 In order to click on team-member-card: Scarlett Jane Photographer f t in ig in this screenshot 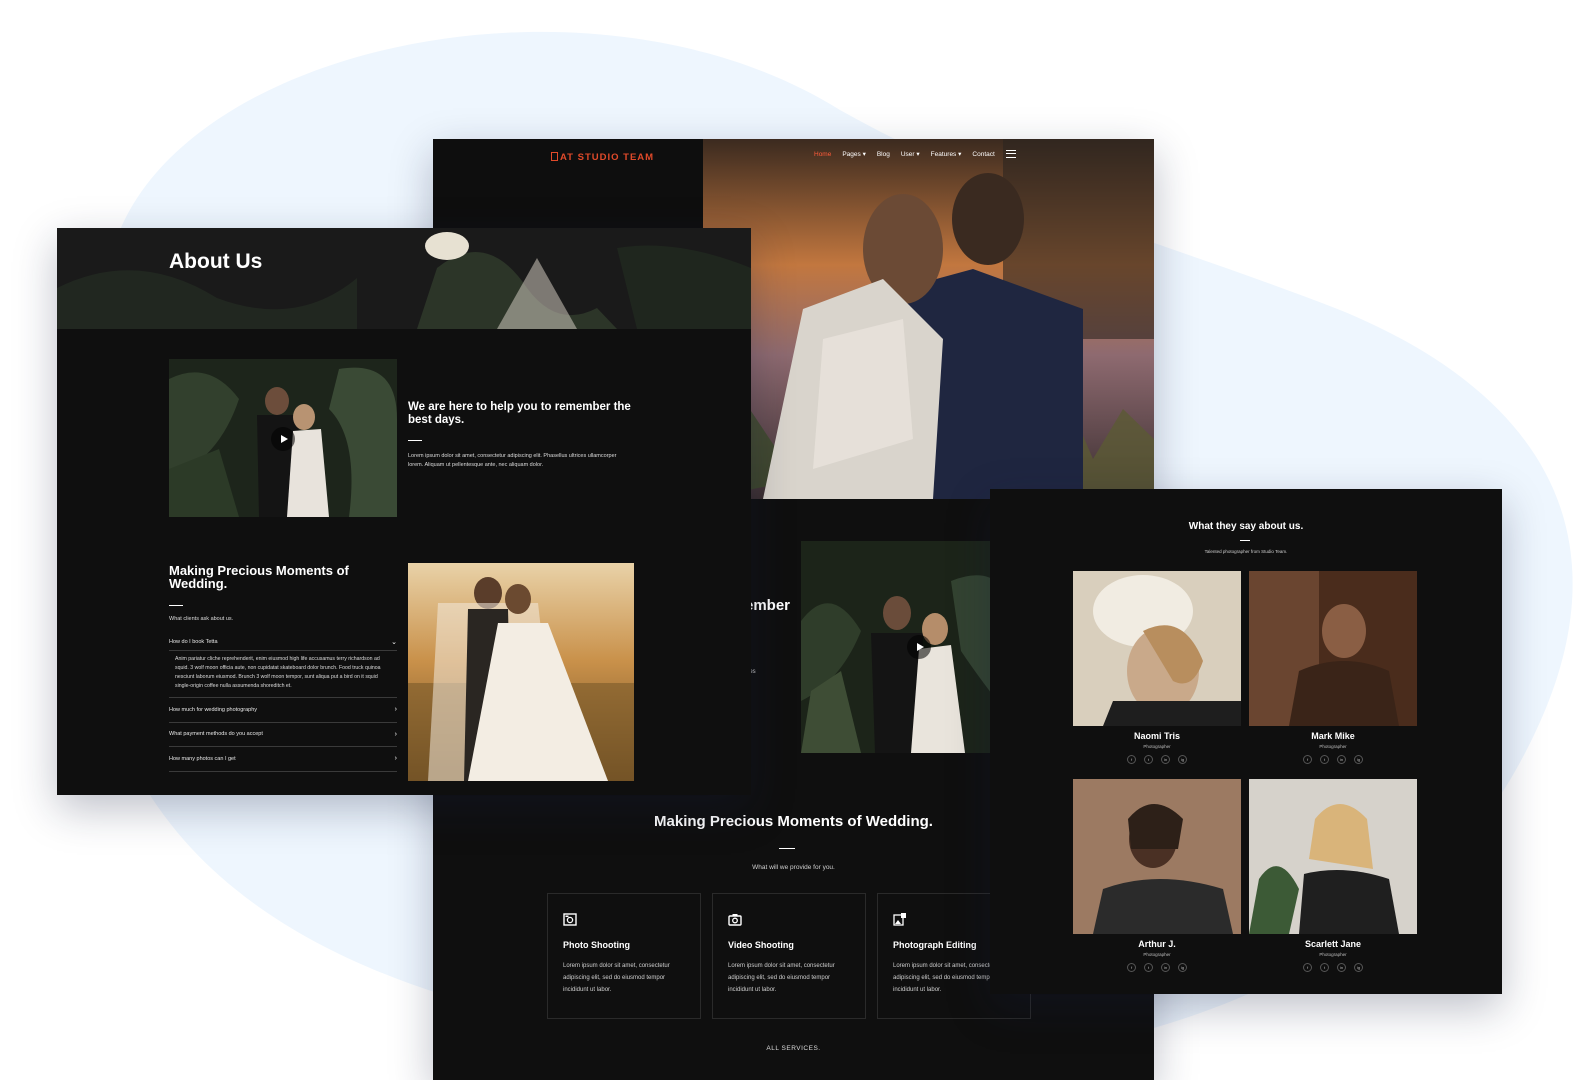, I will do `click(1333, 875)`.